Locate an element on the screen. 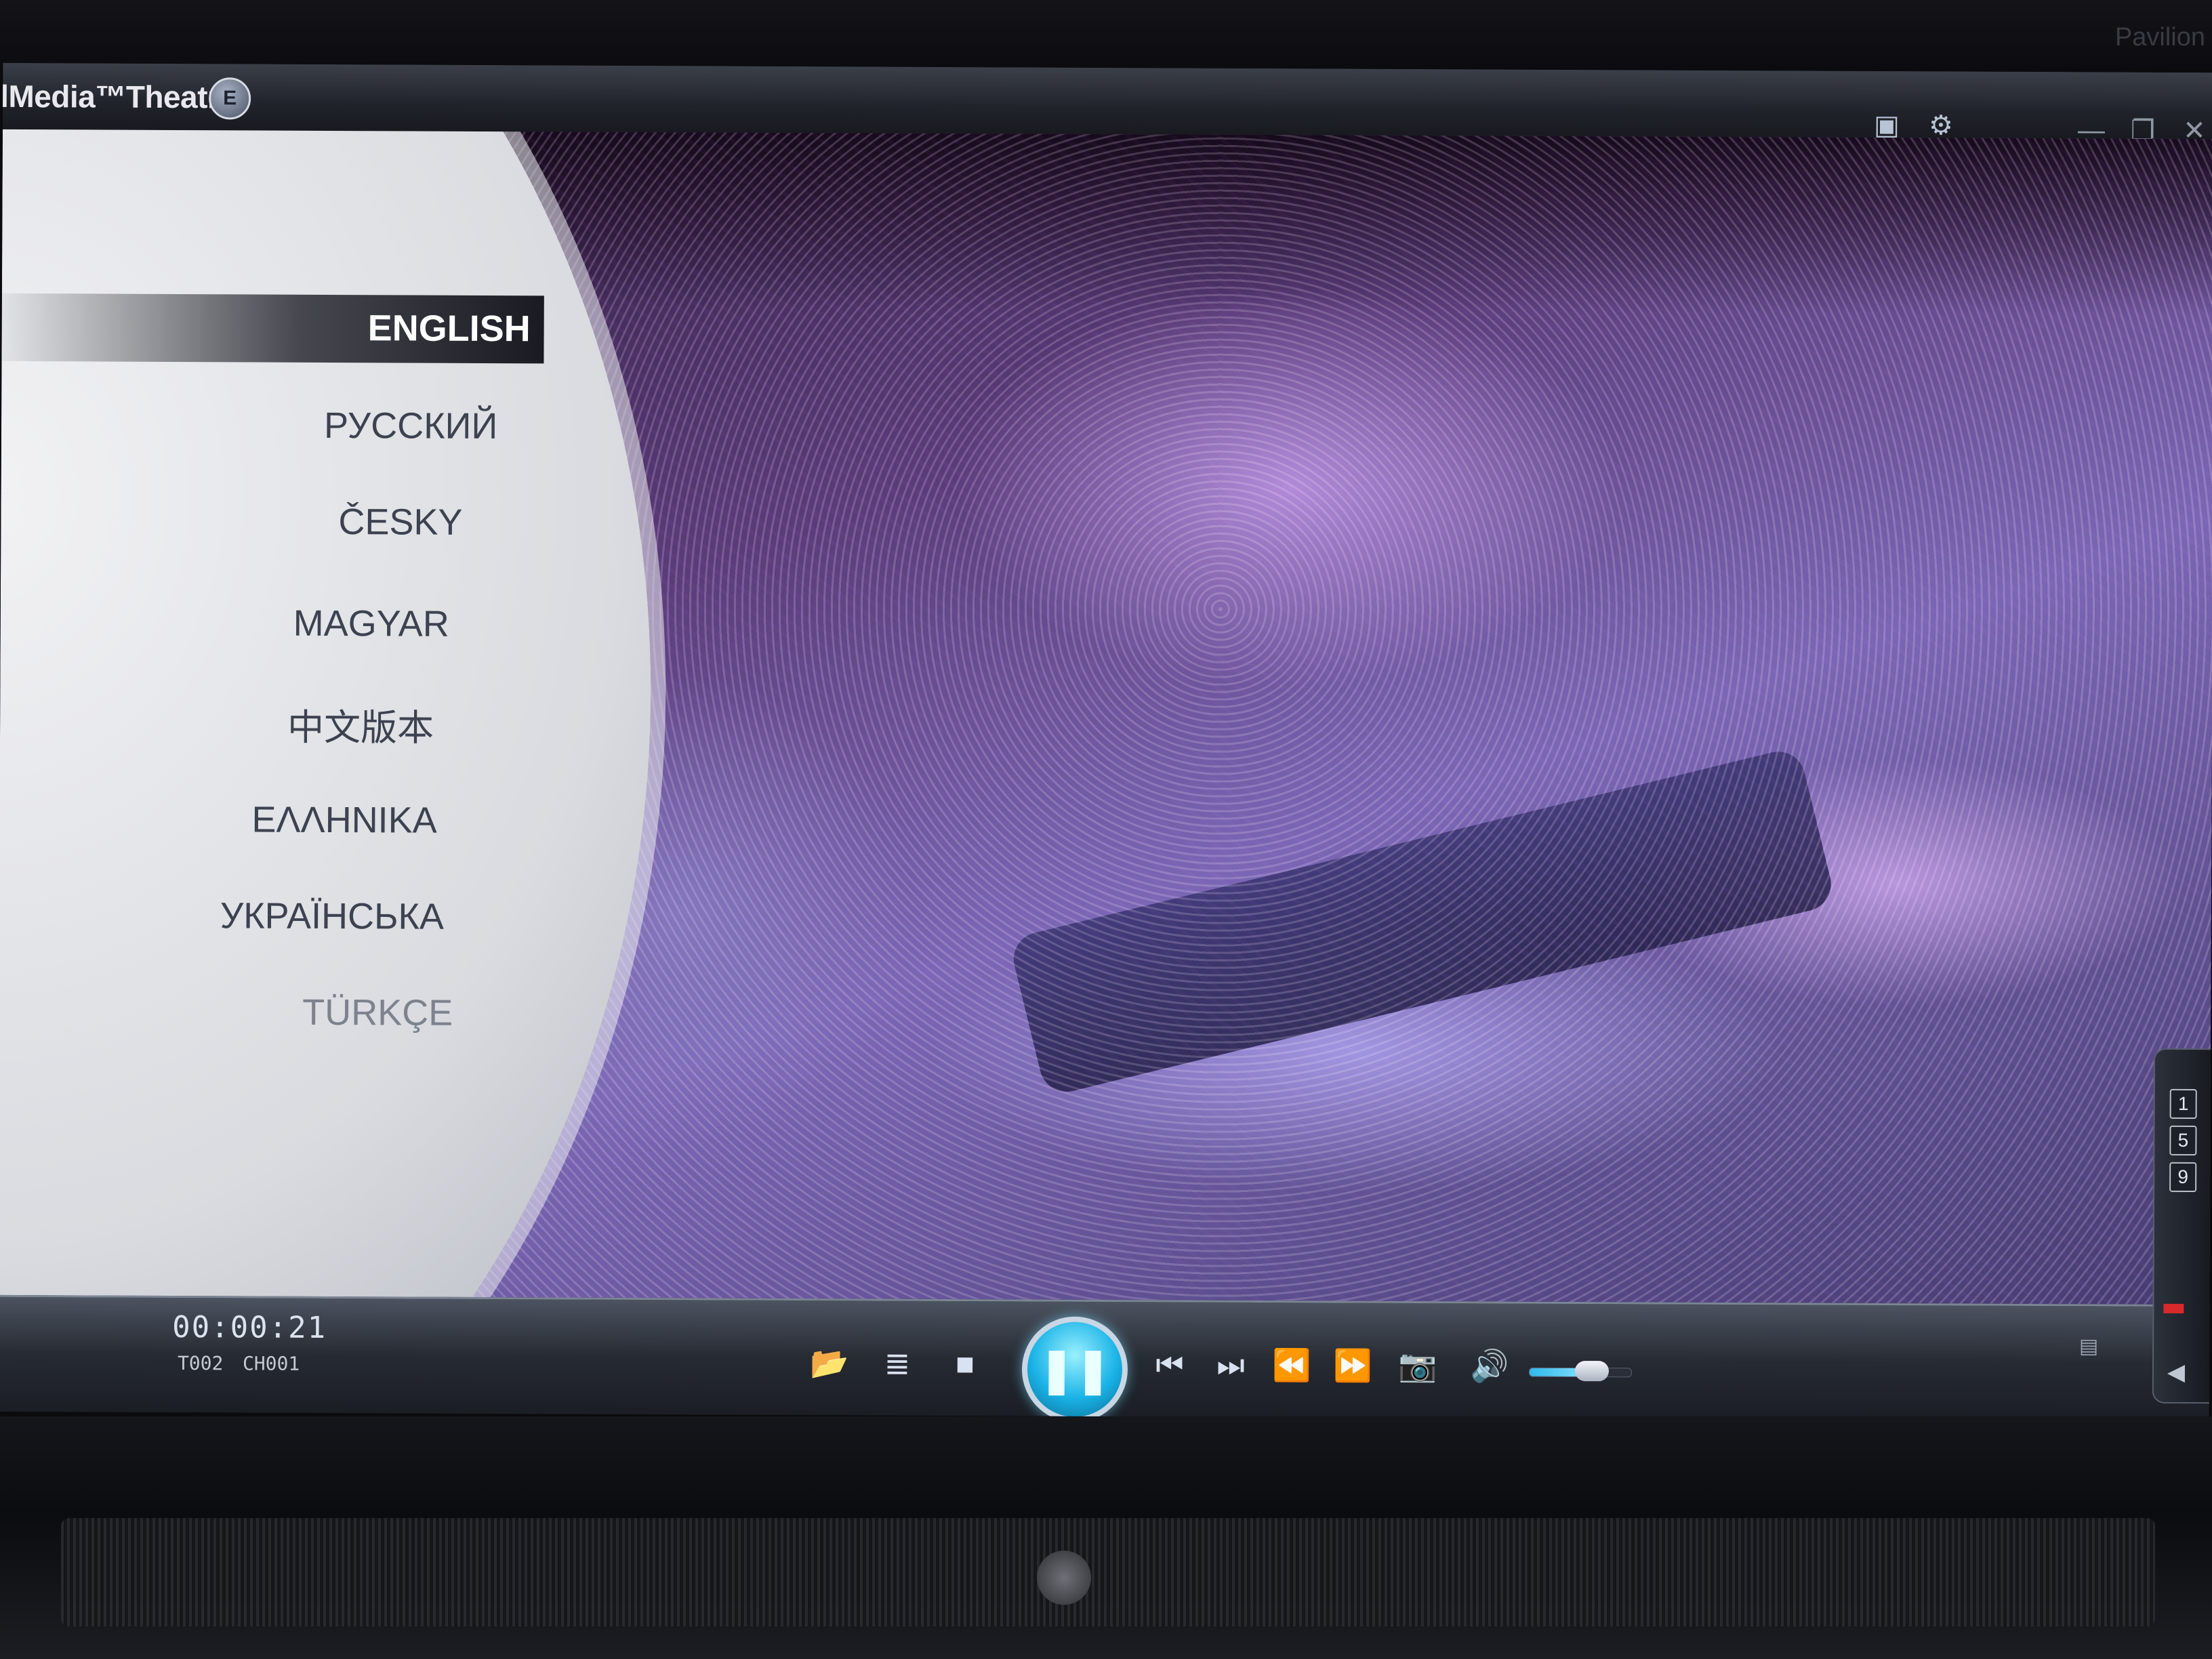 This screenshot has height=1659, width=2212. previous-icon: ⏮ is located at coordinates (1170, 1364).